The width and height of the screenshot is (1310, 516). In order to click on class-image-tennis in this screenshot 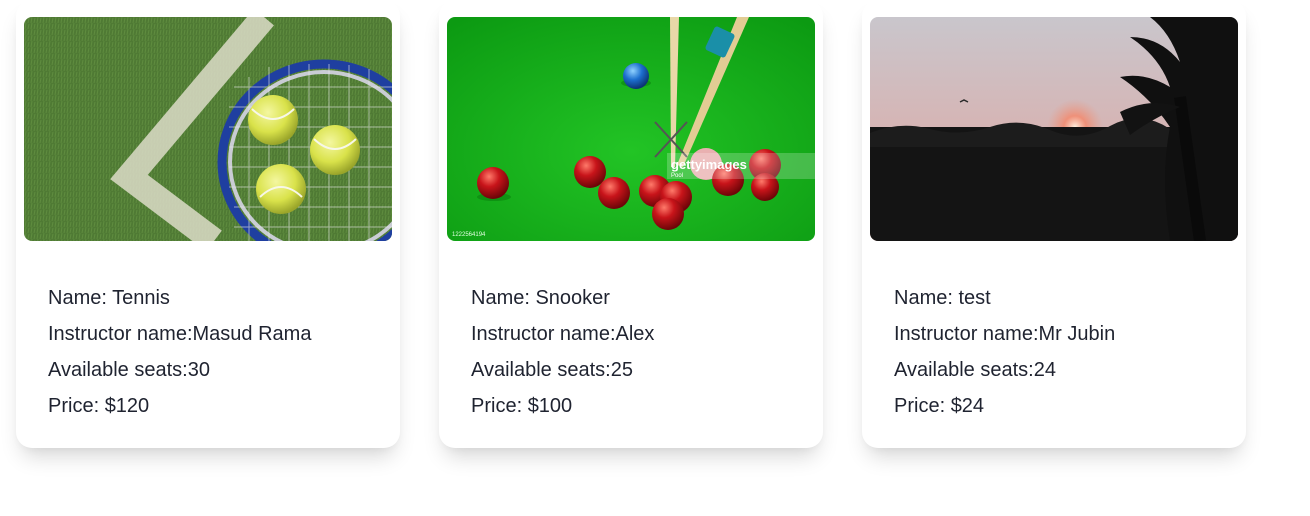, I will do `click(208, 129)`.